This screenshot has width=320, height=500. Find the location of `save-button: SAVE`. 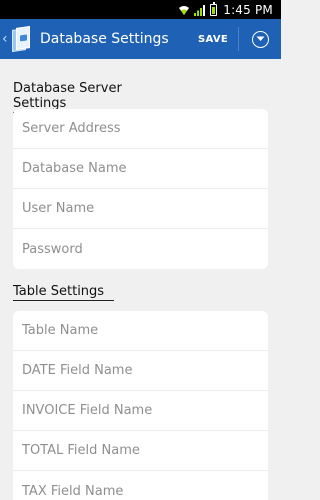

save-button: SAVE is located at coordinates (213, 39).